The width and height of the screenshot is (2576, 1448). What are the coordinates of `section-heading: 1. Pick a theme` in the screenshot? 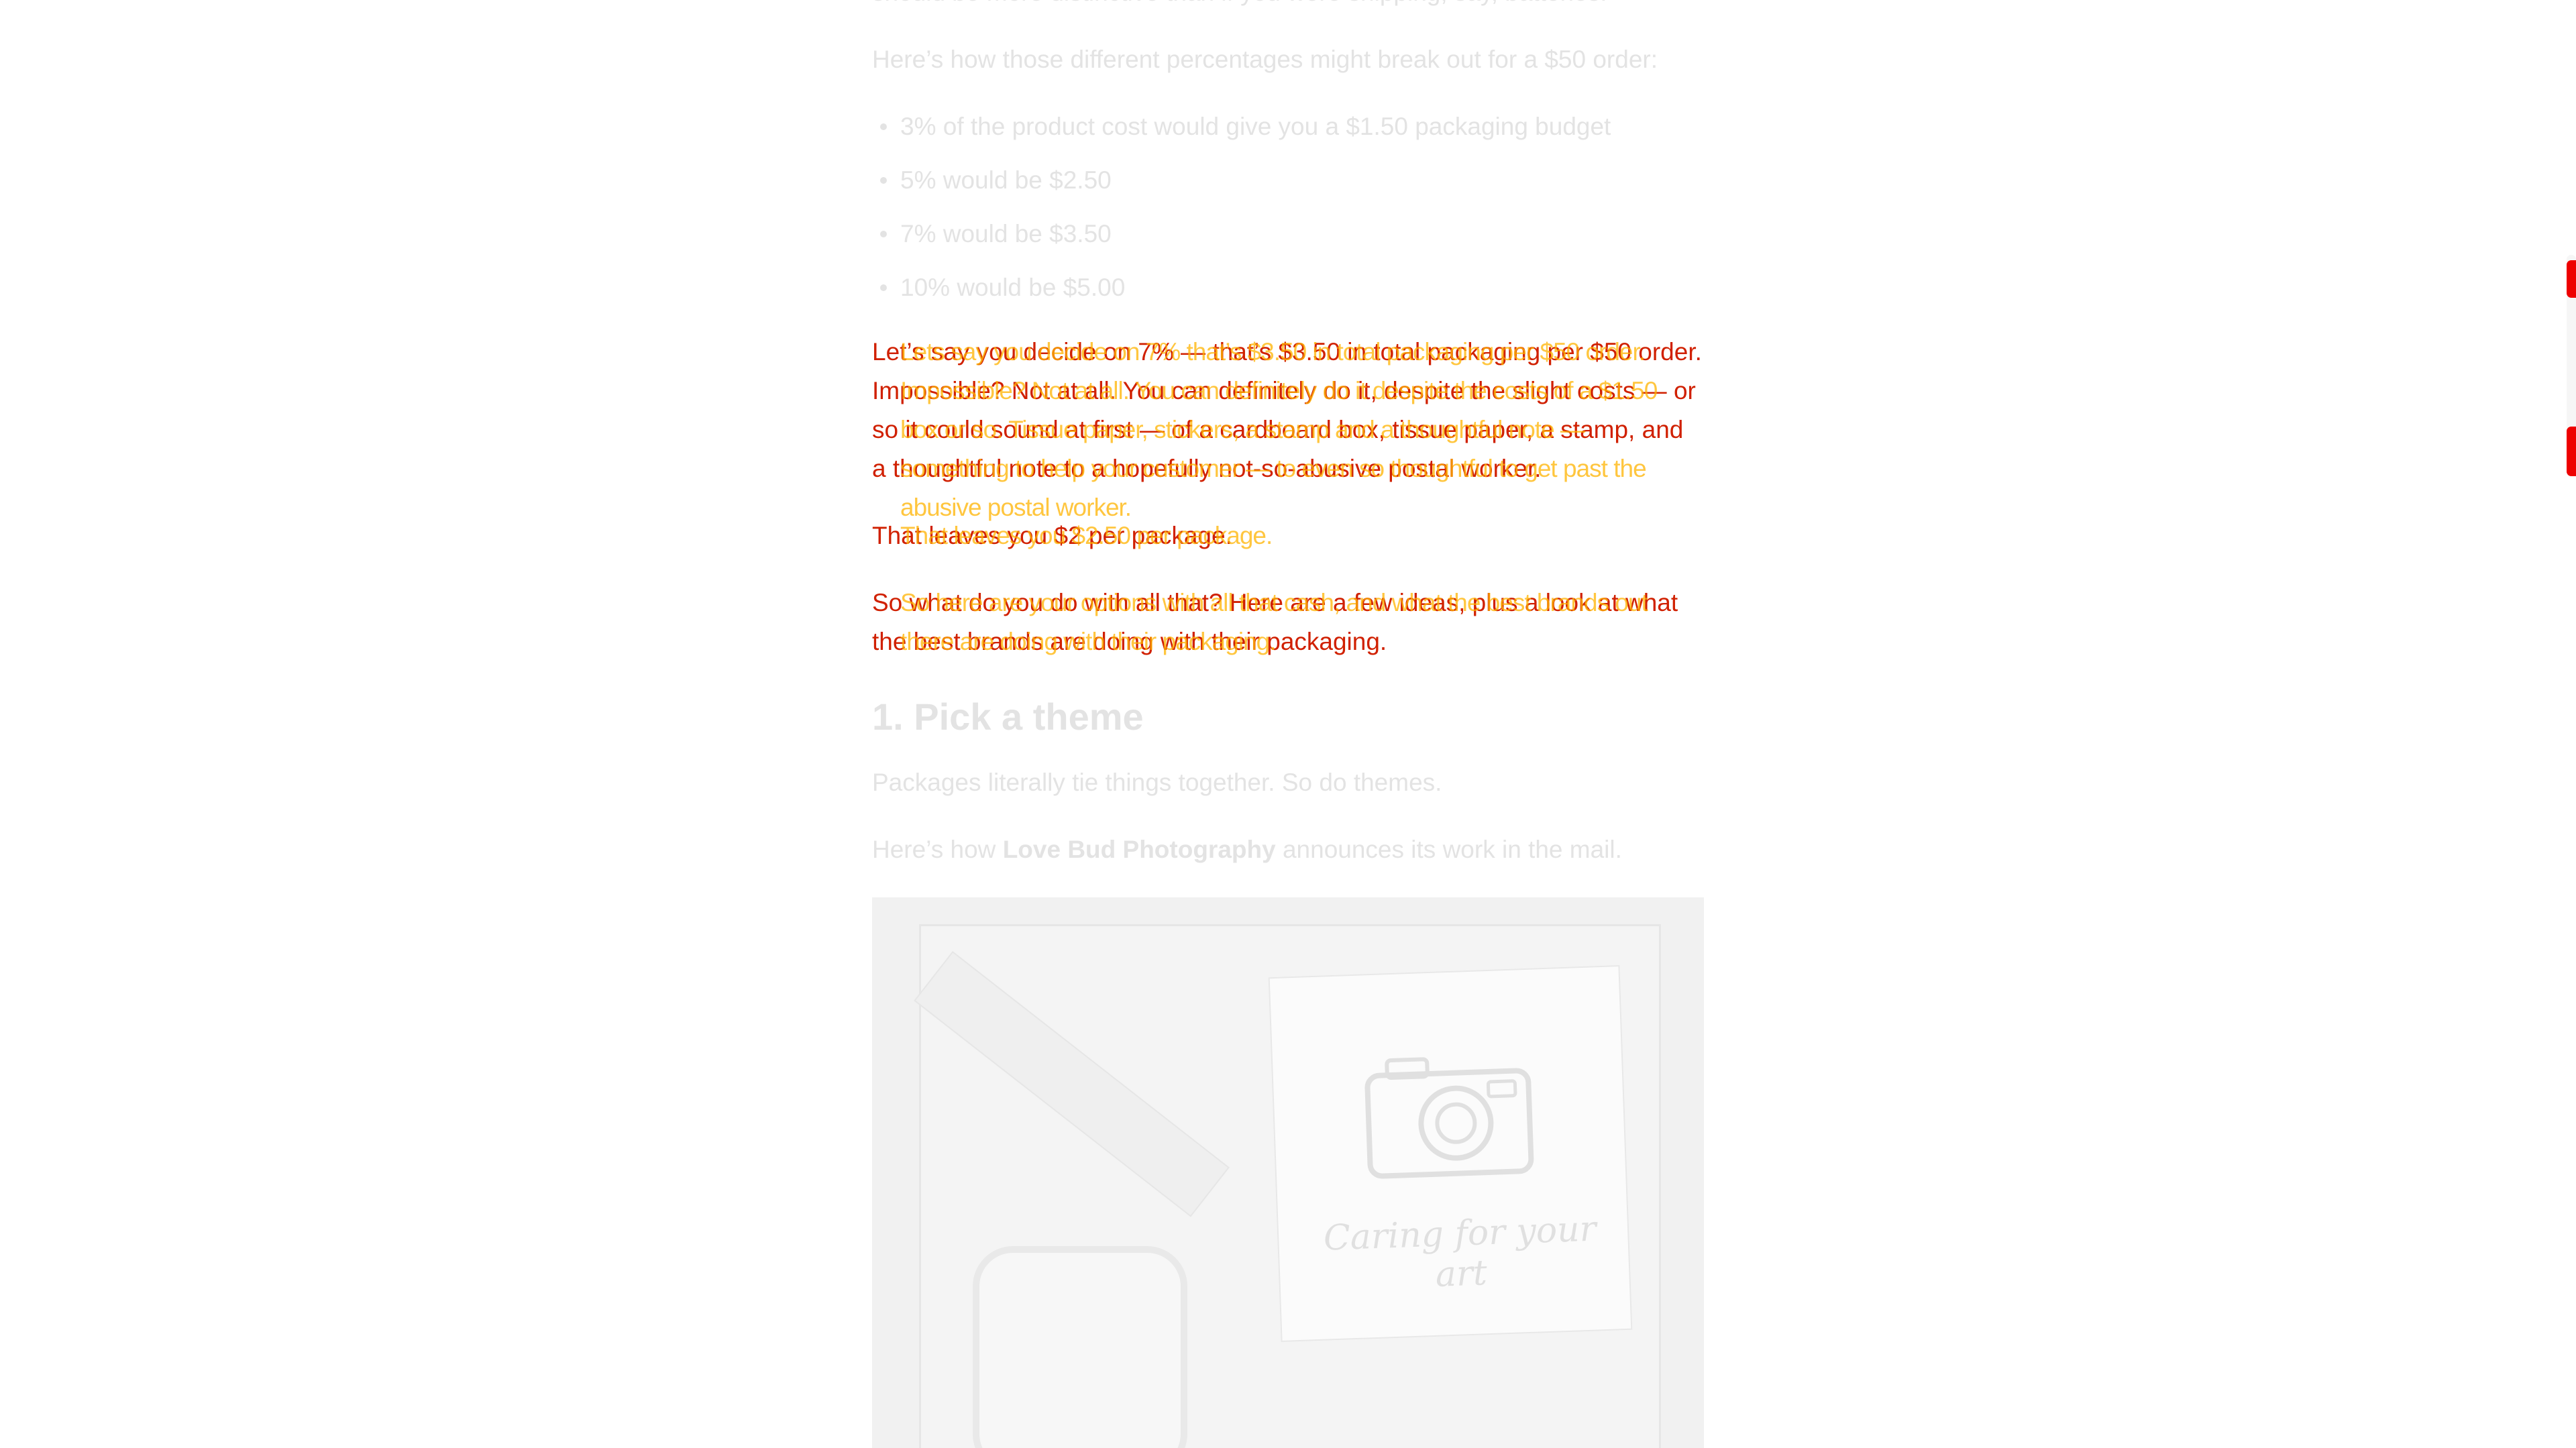 It's located at (1008, 716).